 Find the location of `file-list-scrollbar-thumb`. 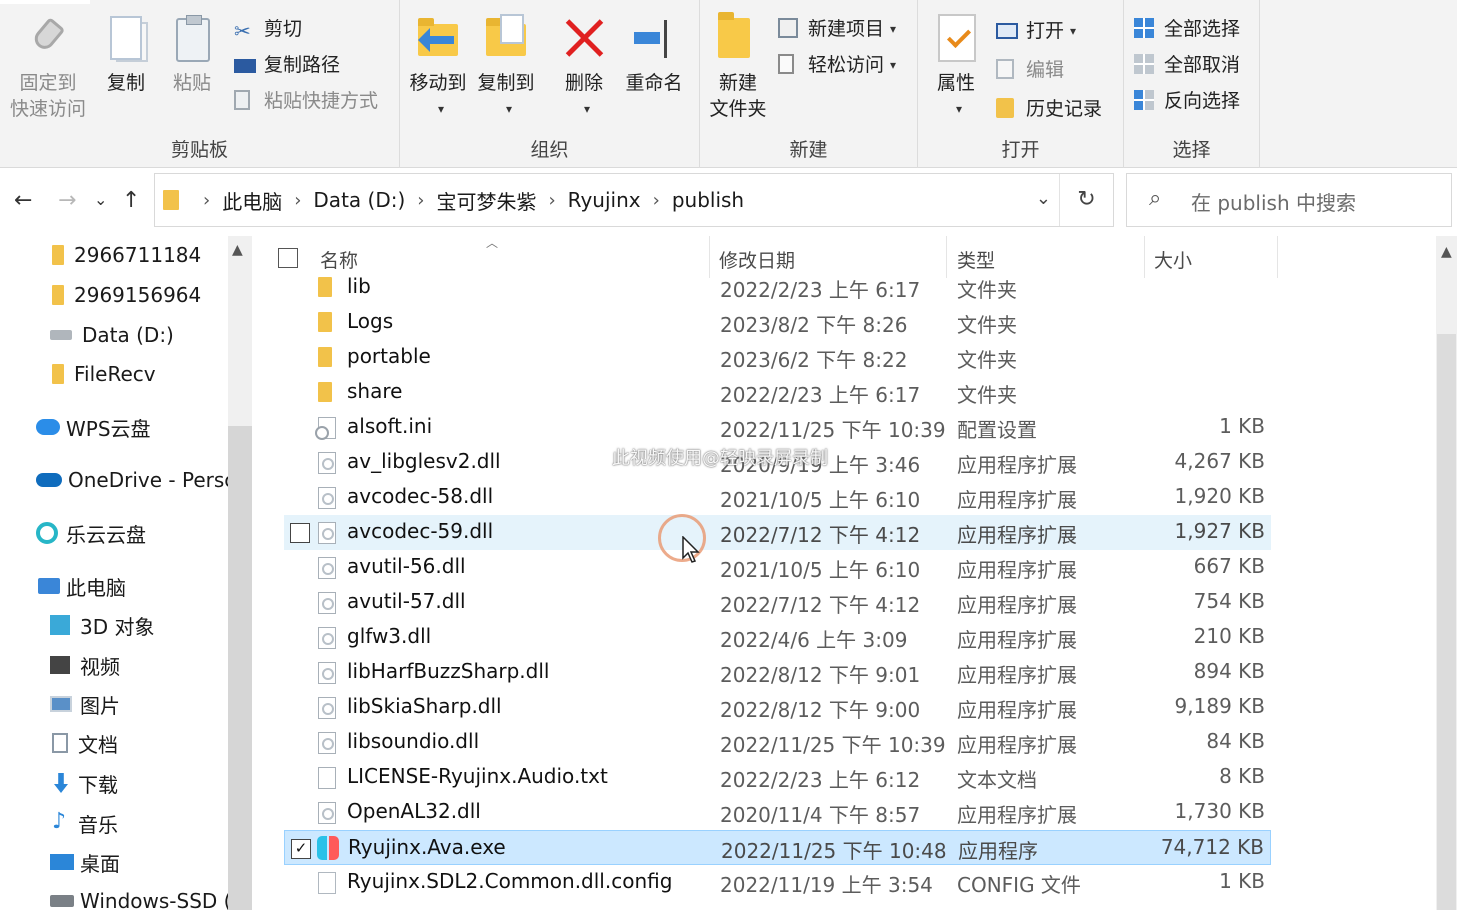

file-list-scrollbar-thumb is located at coordinates (1446, 622).